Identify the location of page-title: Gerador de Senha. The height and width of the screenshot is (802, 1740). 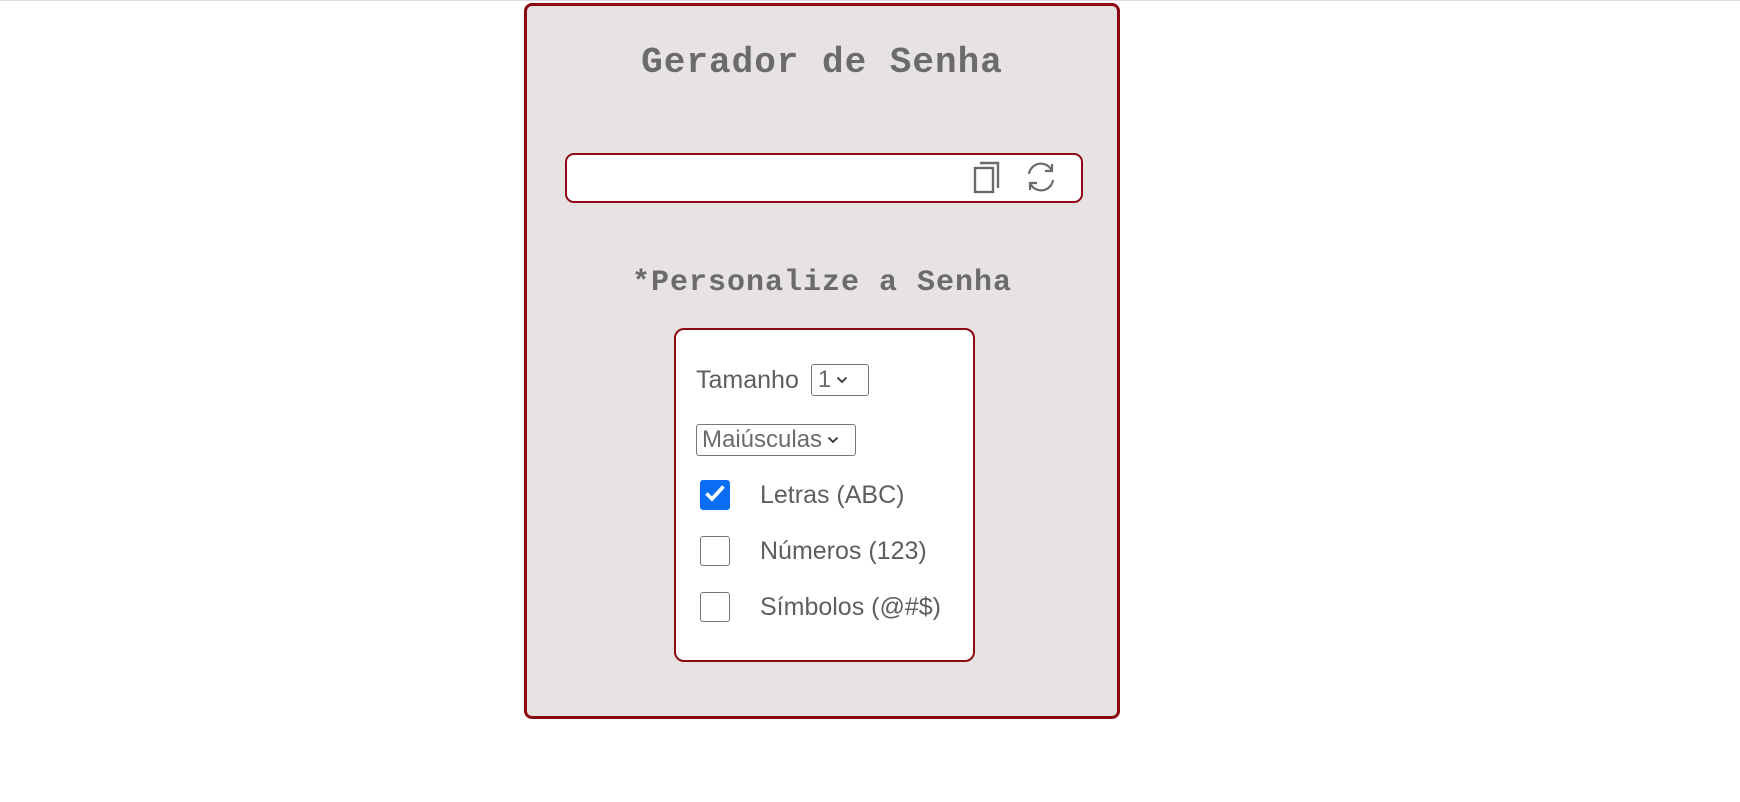
(822, 62).